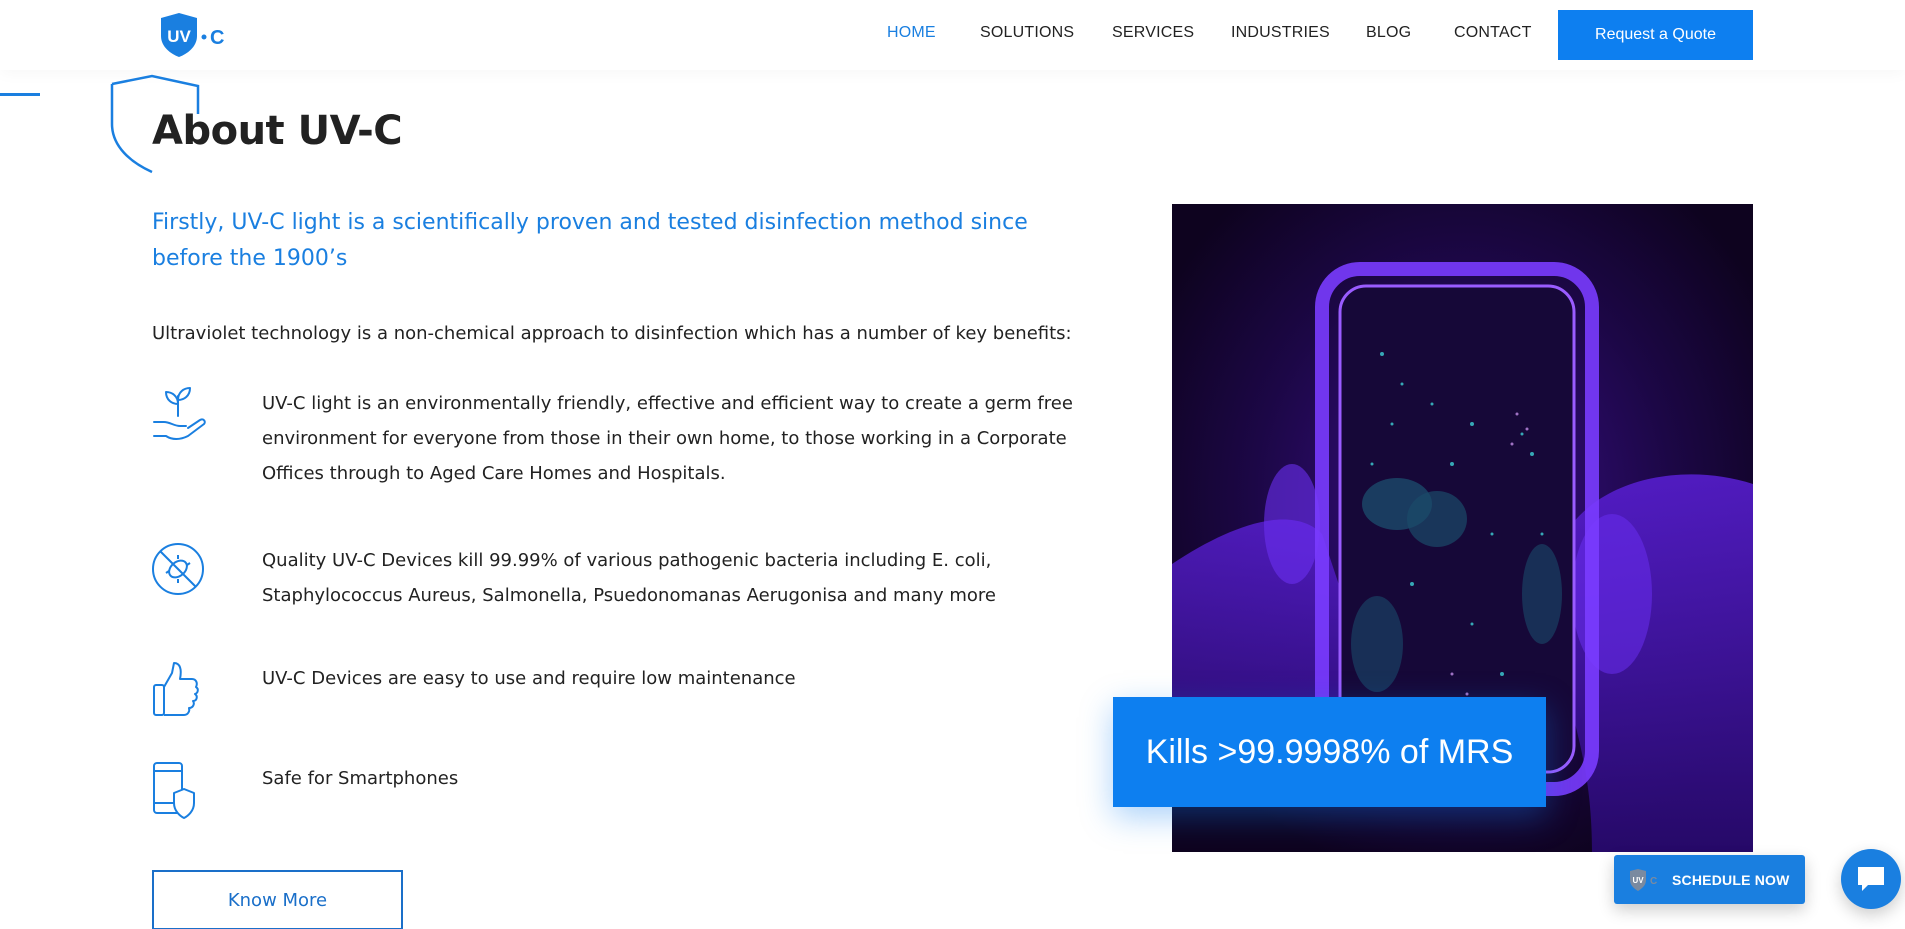  Describe the element at coordinates (1493, 33) in the screenshot. I see `nav-contact: CONTACT` at that location.